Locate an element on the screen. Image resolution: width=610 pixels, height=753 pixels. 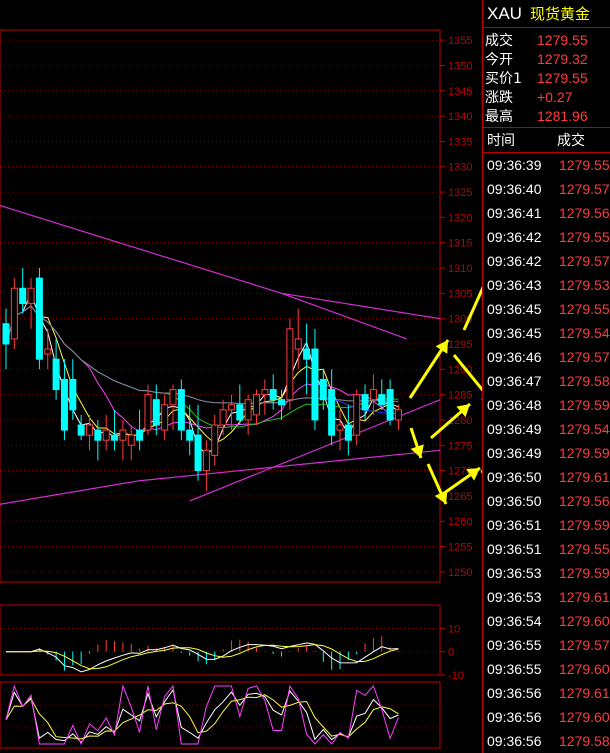
y-tick-label: 1340 is located at coordinates (460, 117).